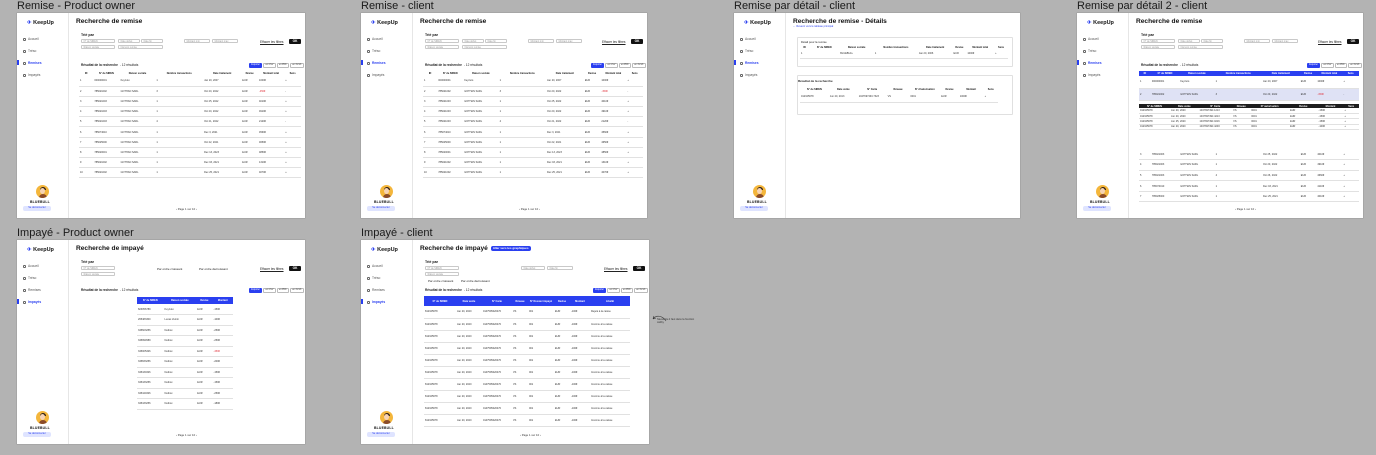  What do you see at coordinates (904, 54) in the screenshot?
I see `table-row: 1 BLUEBULL 1 Jan 20, 2006 EUR 1000€ +` at bounding box center [904, 54].